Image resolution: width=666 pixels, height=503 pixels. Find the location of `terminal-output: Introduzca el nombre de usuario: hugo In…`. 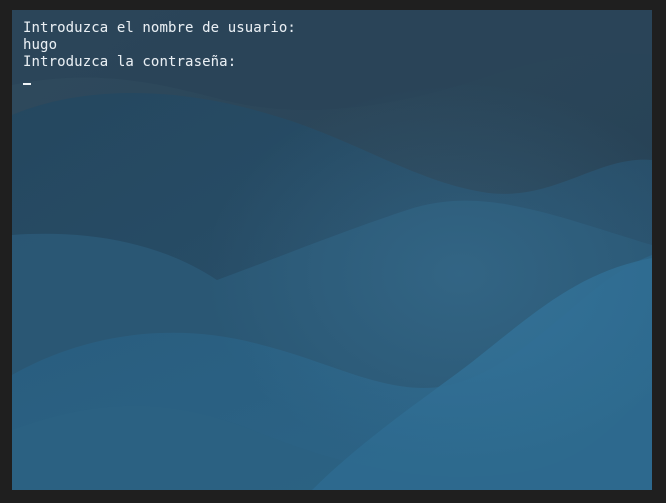

terminal-output: Introduzca el nombre de usuario: hugo In… is located at coordinates (332, 54).